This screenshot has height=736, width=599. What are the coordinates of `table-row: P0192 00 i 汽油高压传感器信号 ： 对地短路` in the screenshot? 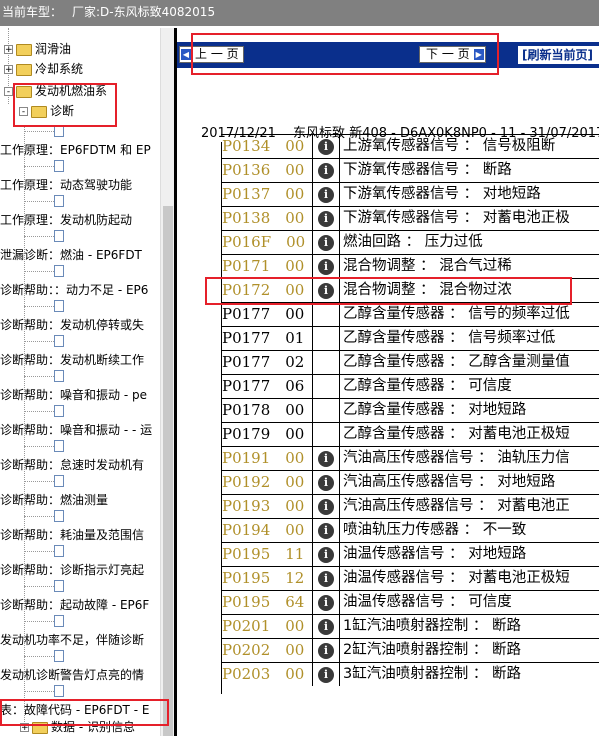 It's located at (410, 482).